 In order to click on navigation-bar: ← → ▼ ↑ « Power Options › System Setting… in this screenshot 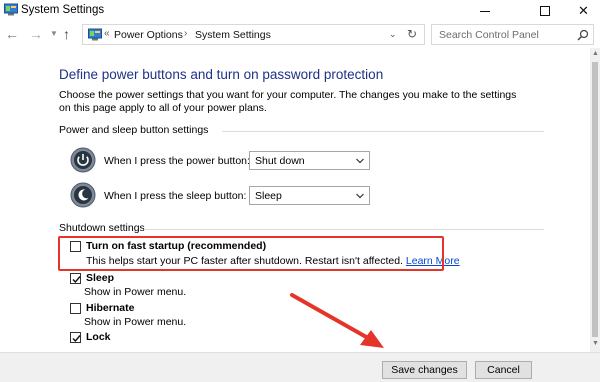, I will do `click(300, 35)`.